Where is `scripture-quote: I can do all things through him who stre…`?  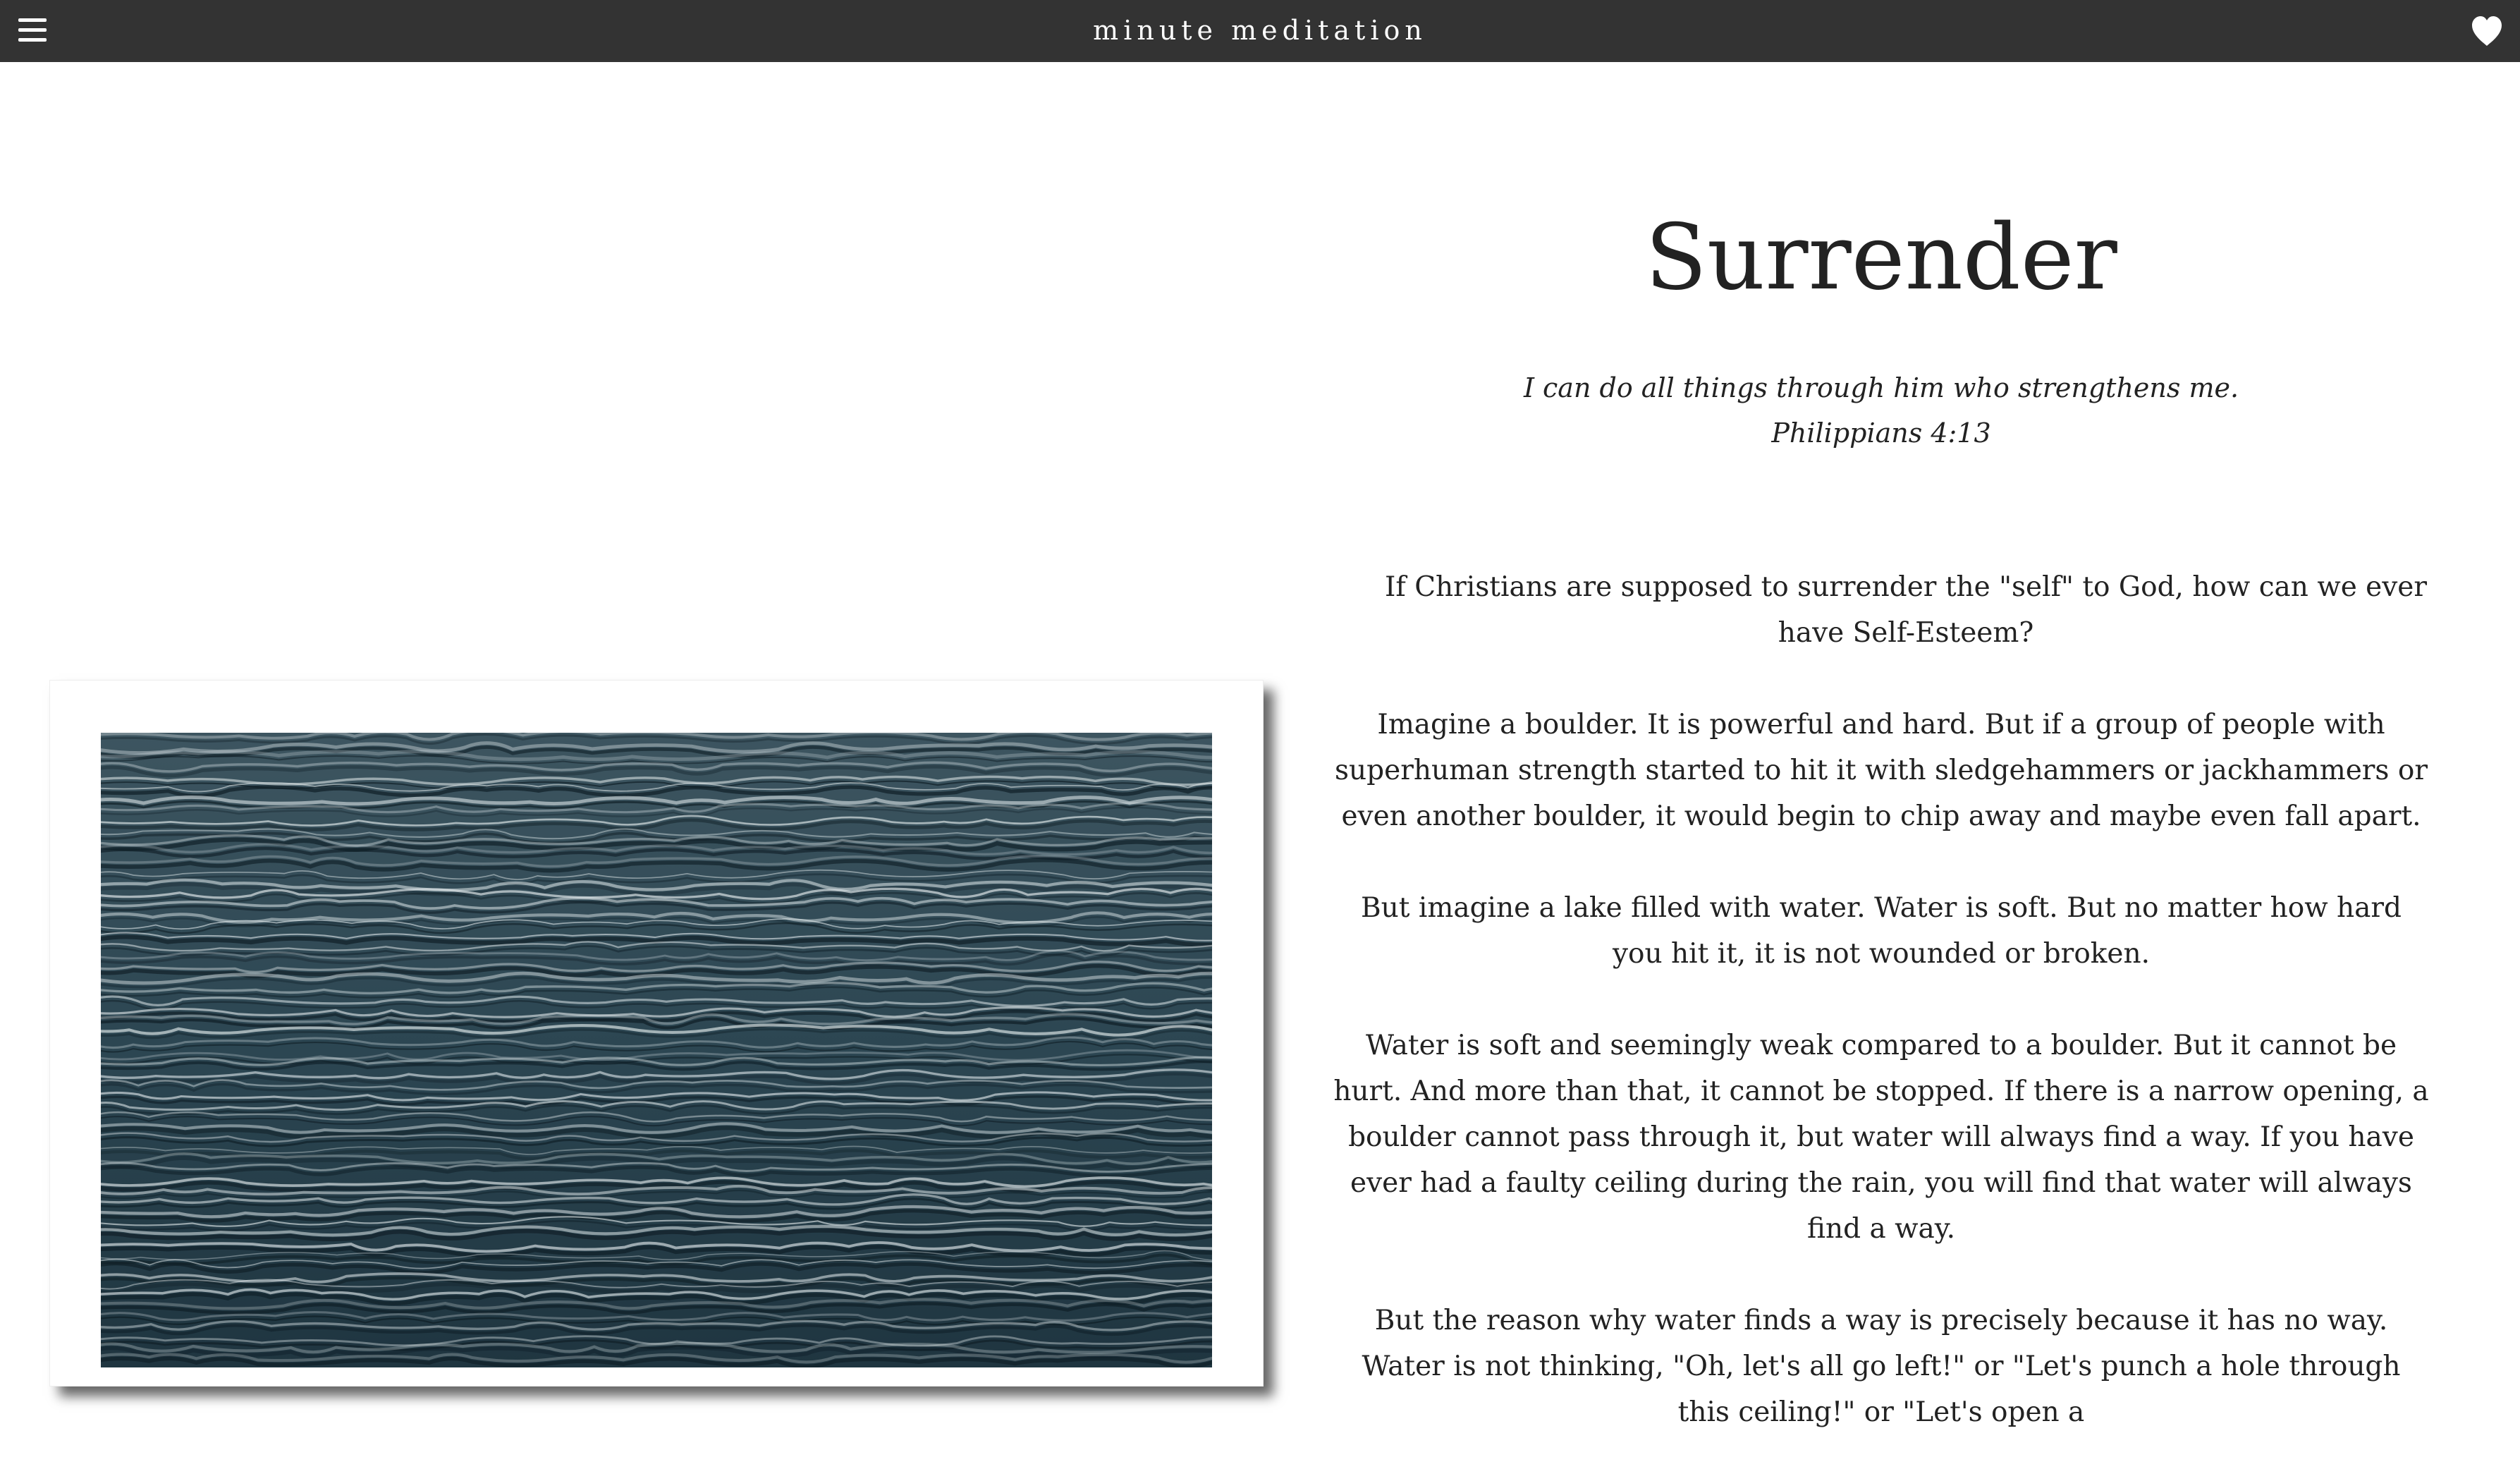
scripture-quote: I can do all things through him who stre… is located at coordinates (1881, 411).